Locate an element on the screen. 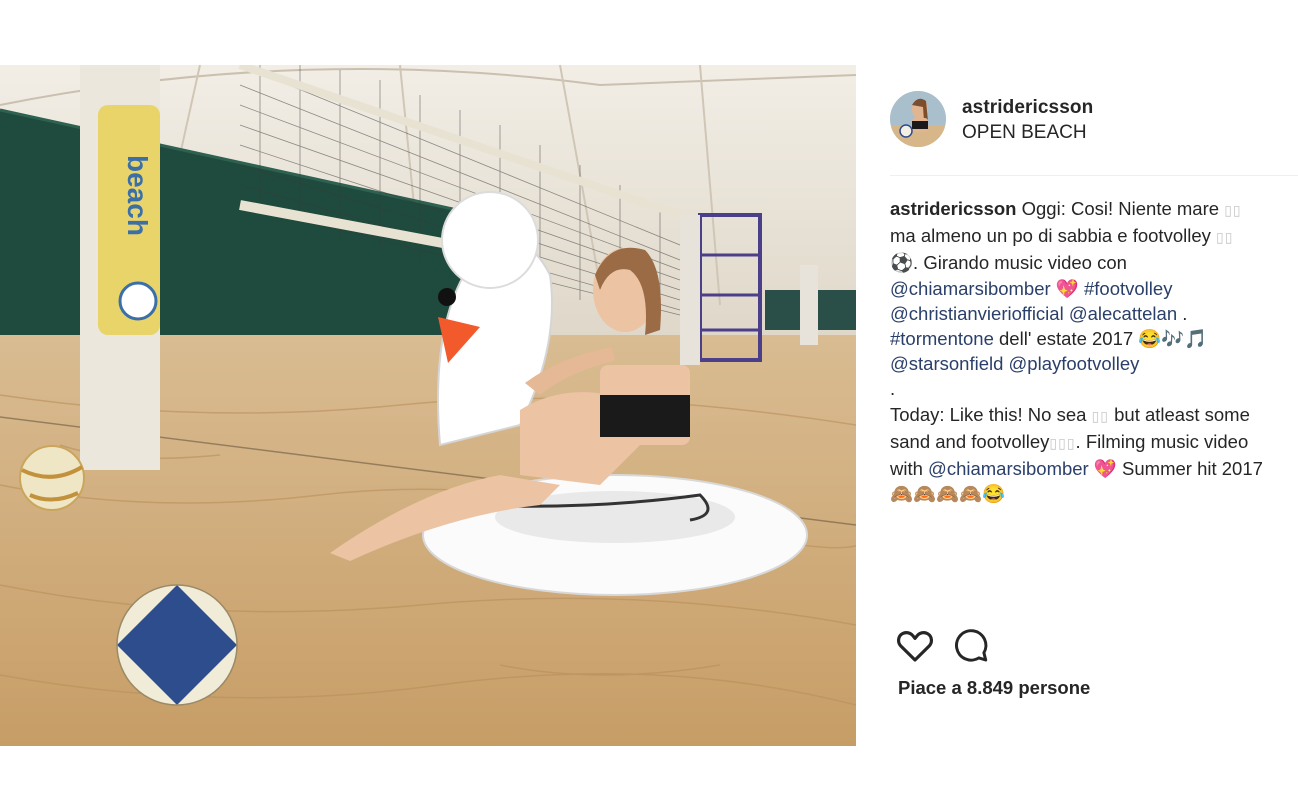  svg-text: beach is located at coordinates (137, 195).